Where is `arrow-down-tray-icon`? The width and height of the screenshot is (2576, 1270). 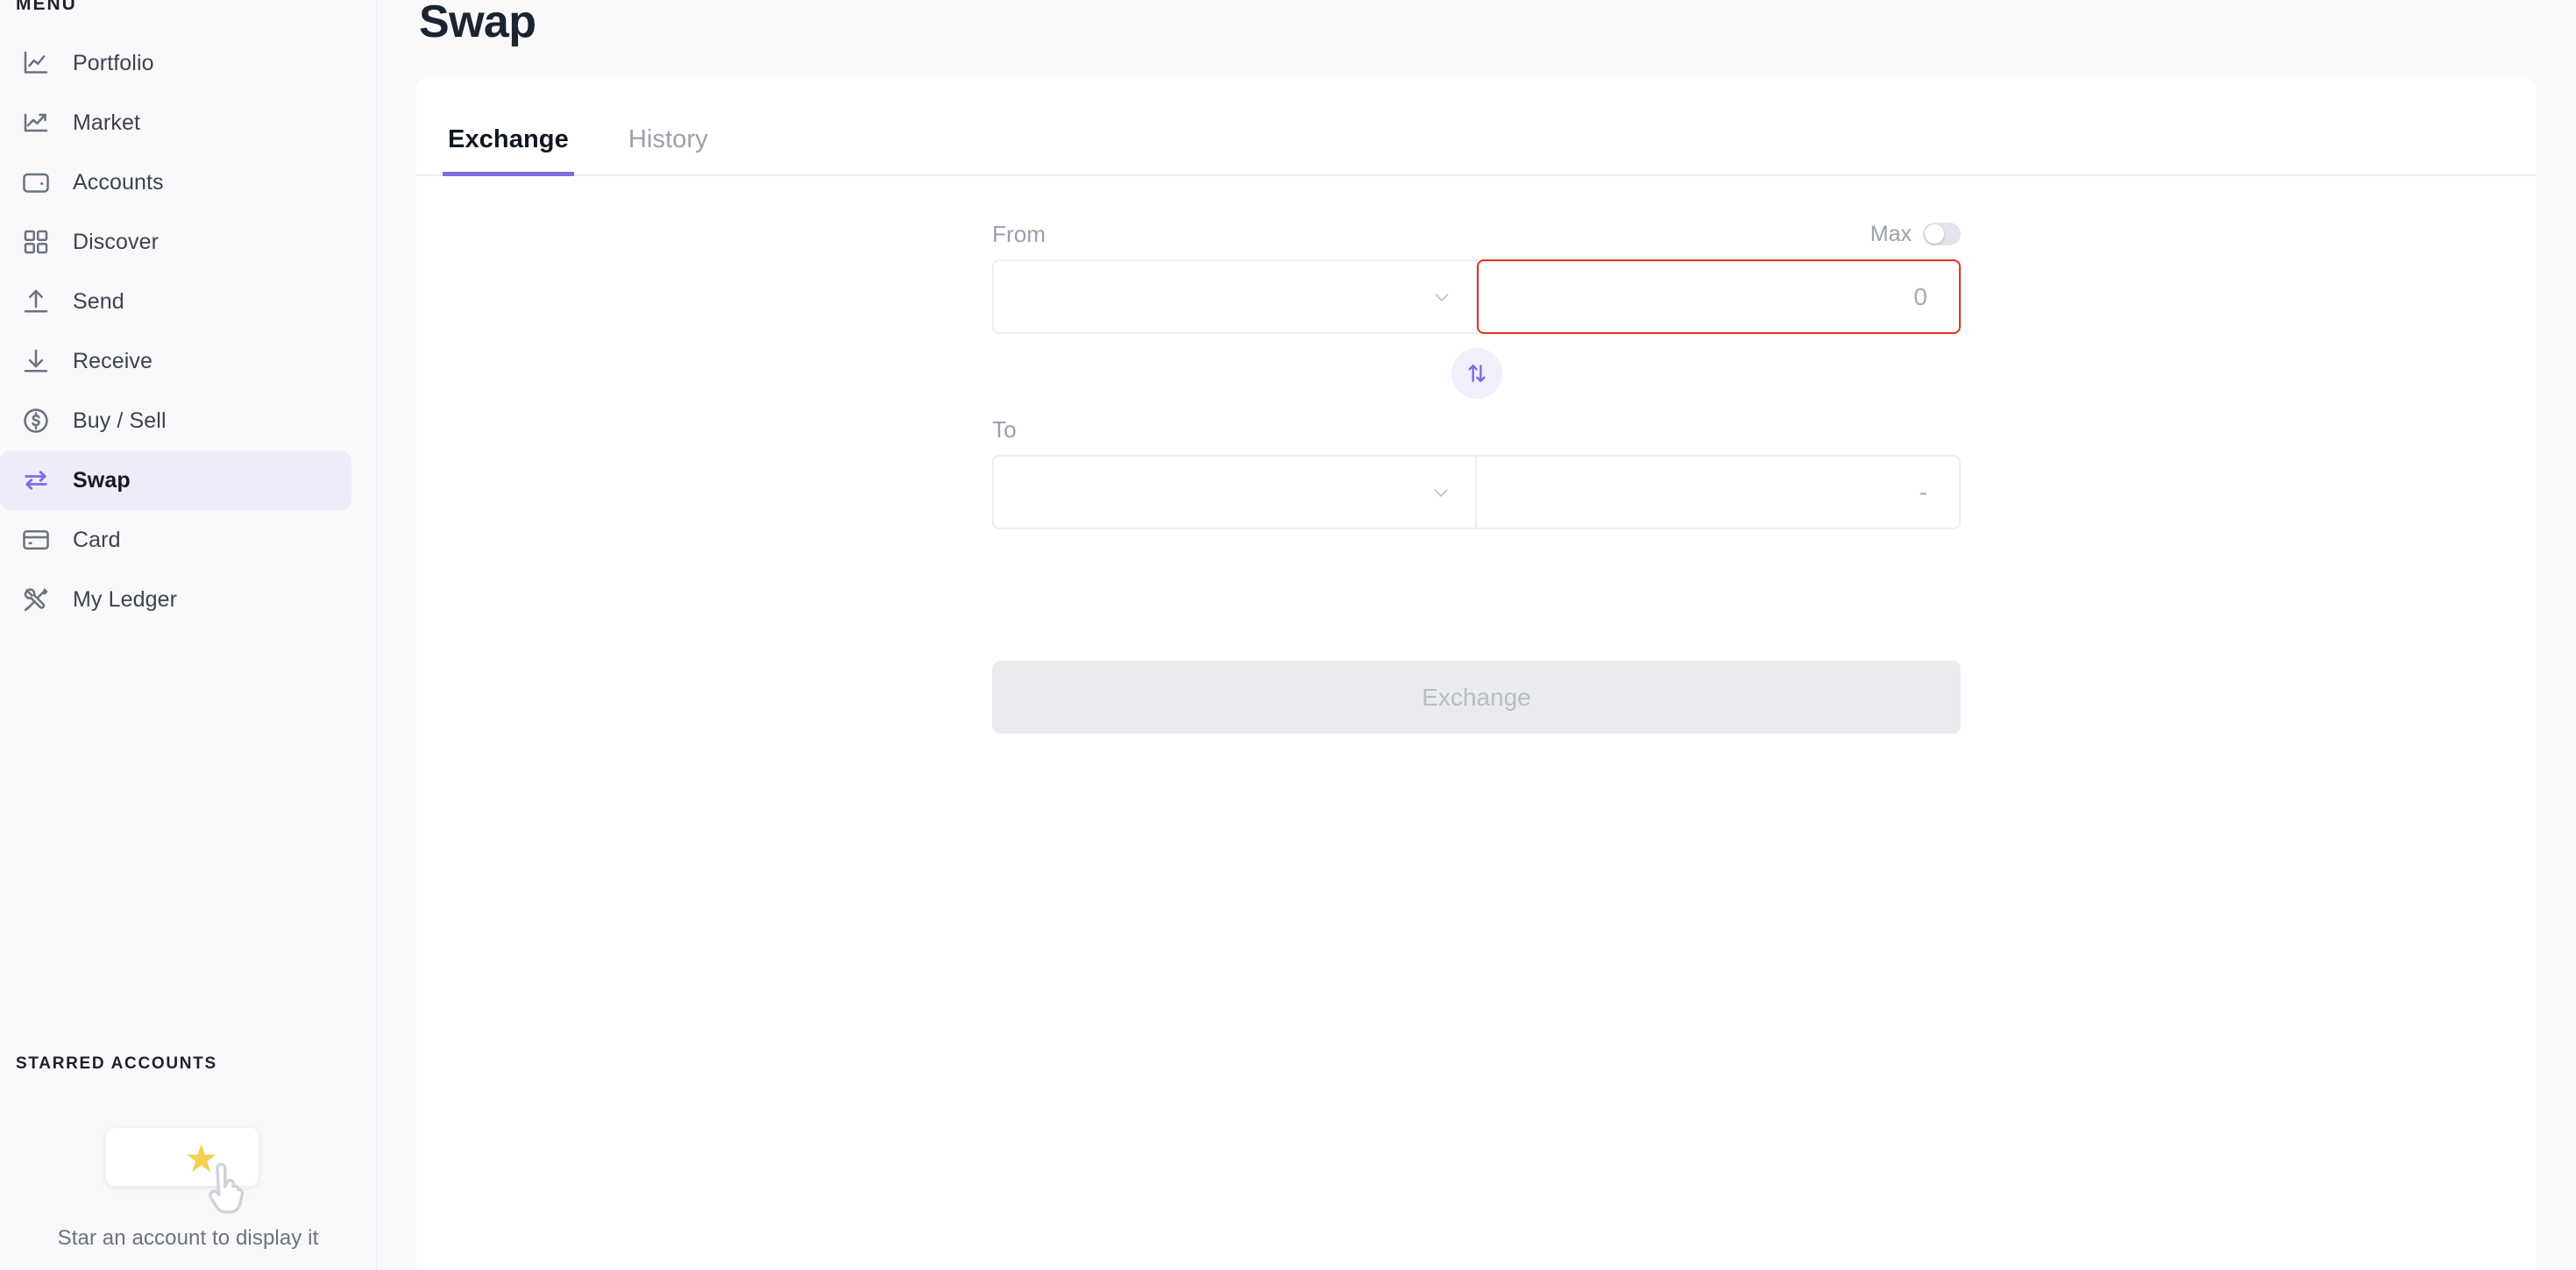 arrow-down-tray-icon is located at coordinates (36, 361).